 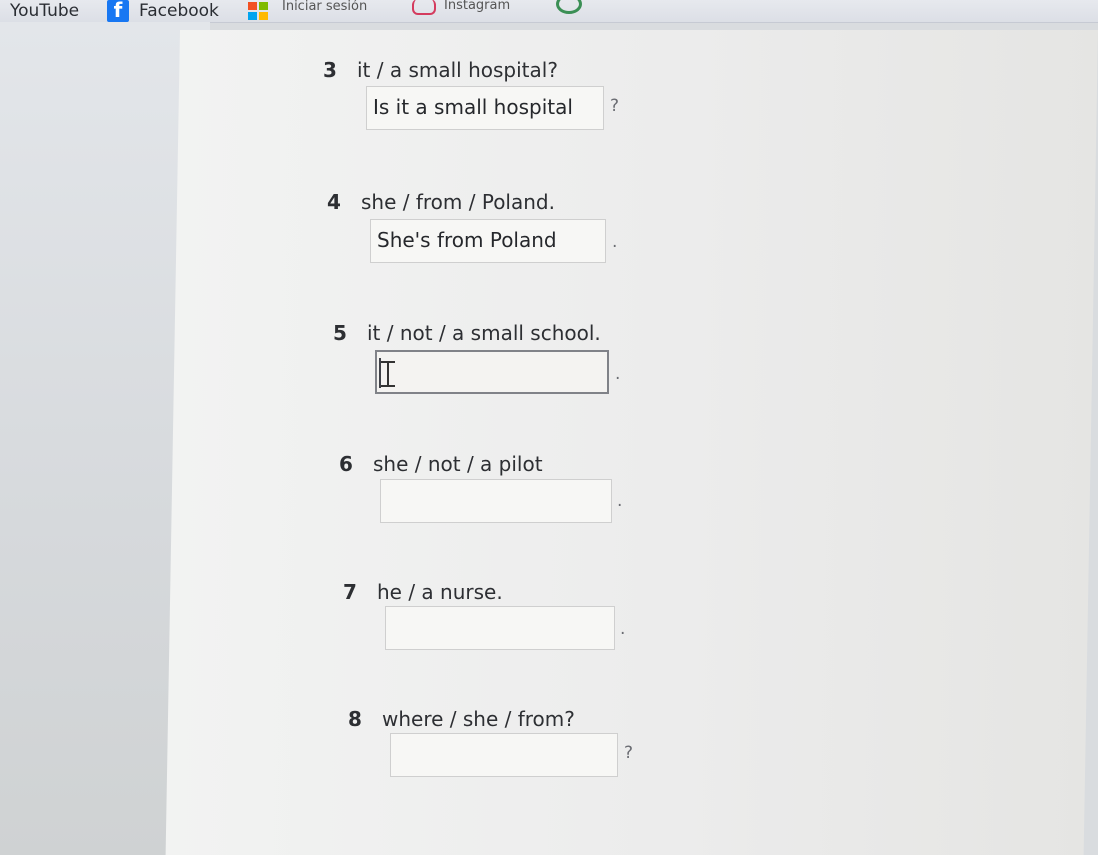 I want to click on bookmark-instagram: Instagram, so click(x=461, y=11).